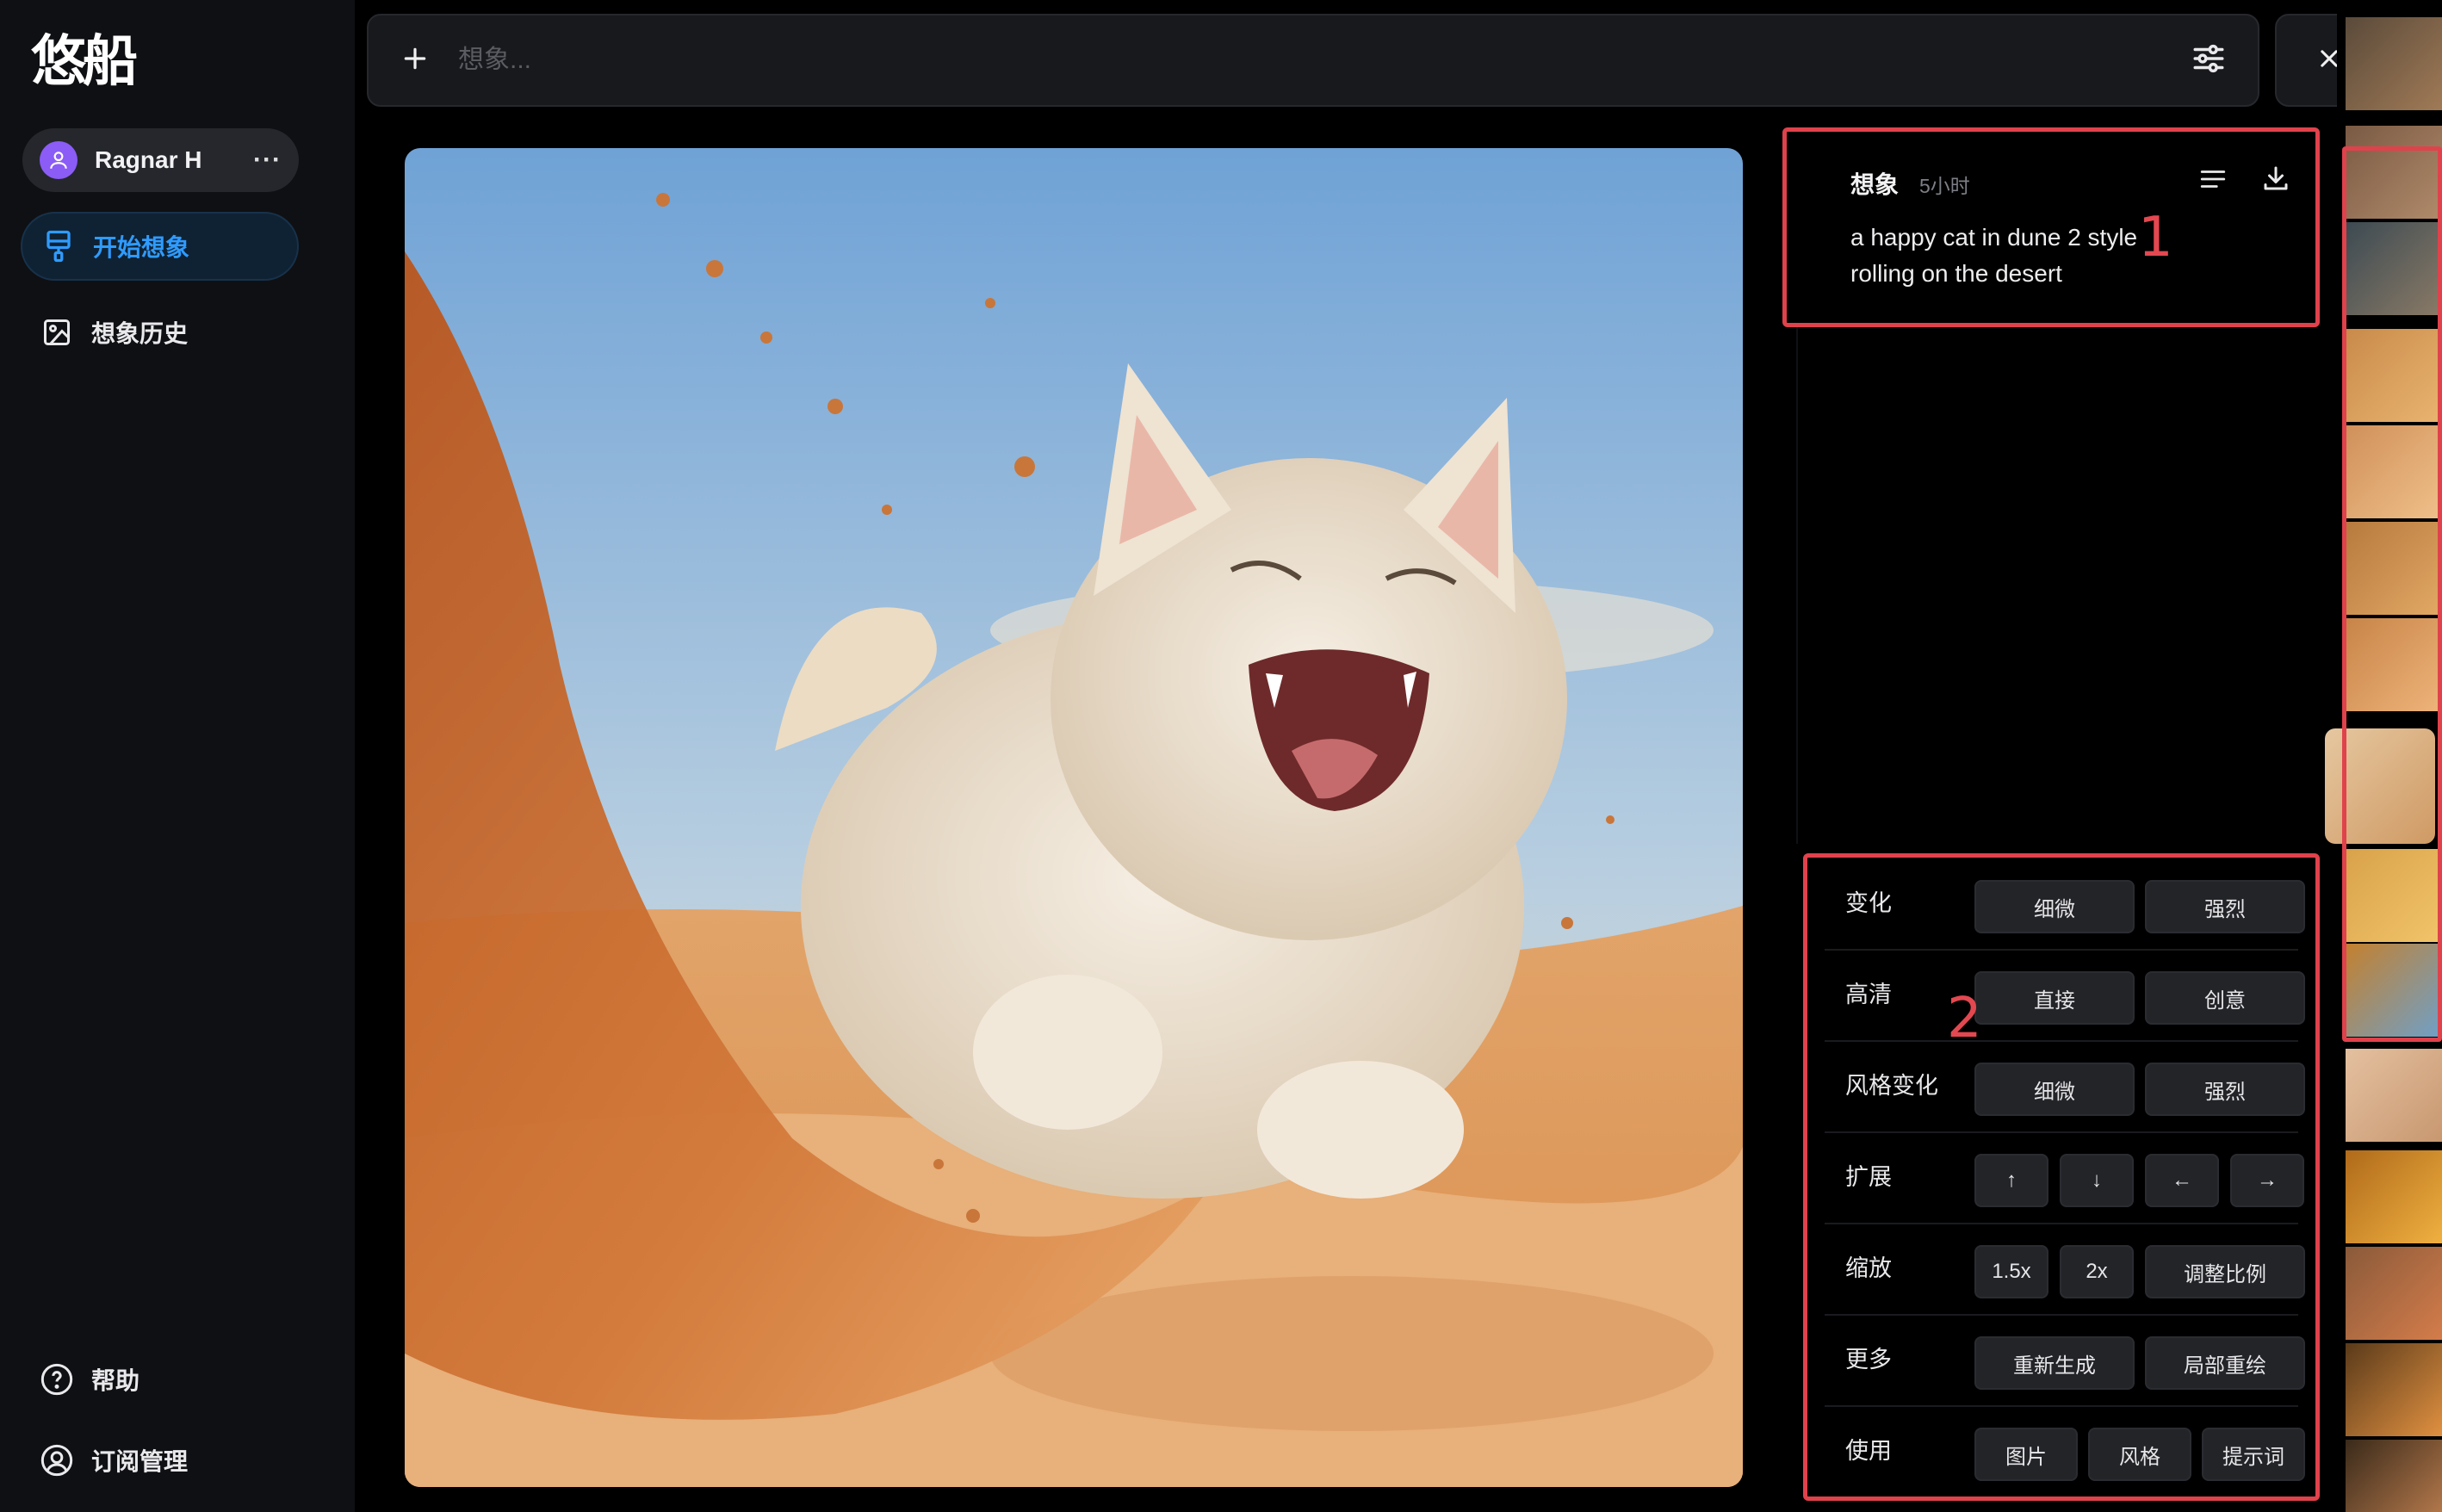 The height and width of the screenshot is (1512, 2442). Describe the element at coordinates (57, 1460) in the screenshot. I see `account-icon` at that location.